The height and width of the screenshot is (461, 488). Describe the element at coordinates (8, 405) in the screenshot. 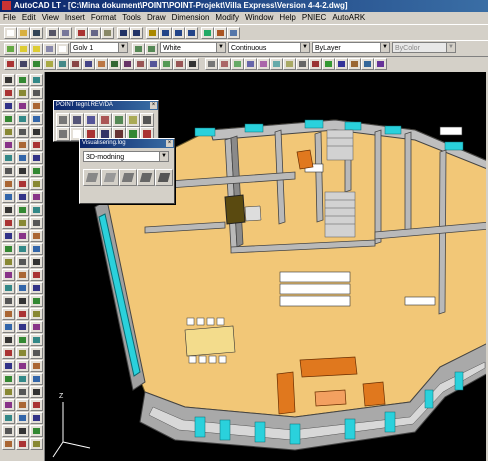

I see `left-tool-0-25-icon` at that location.